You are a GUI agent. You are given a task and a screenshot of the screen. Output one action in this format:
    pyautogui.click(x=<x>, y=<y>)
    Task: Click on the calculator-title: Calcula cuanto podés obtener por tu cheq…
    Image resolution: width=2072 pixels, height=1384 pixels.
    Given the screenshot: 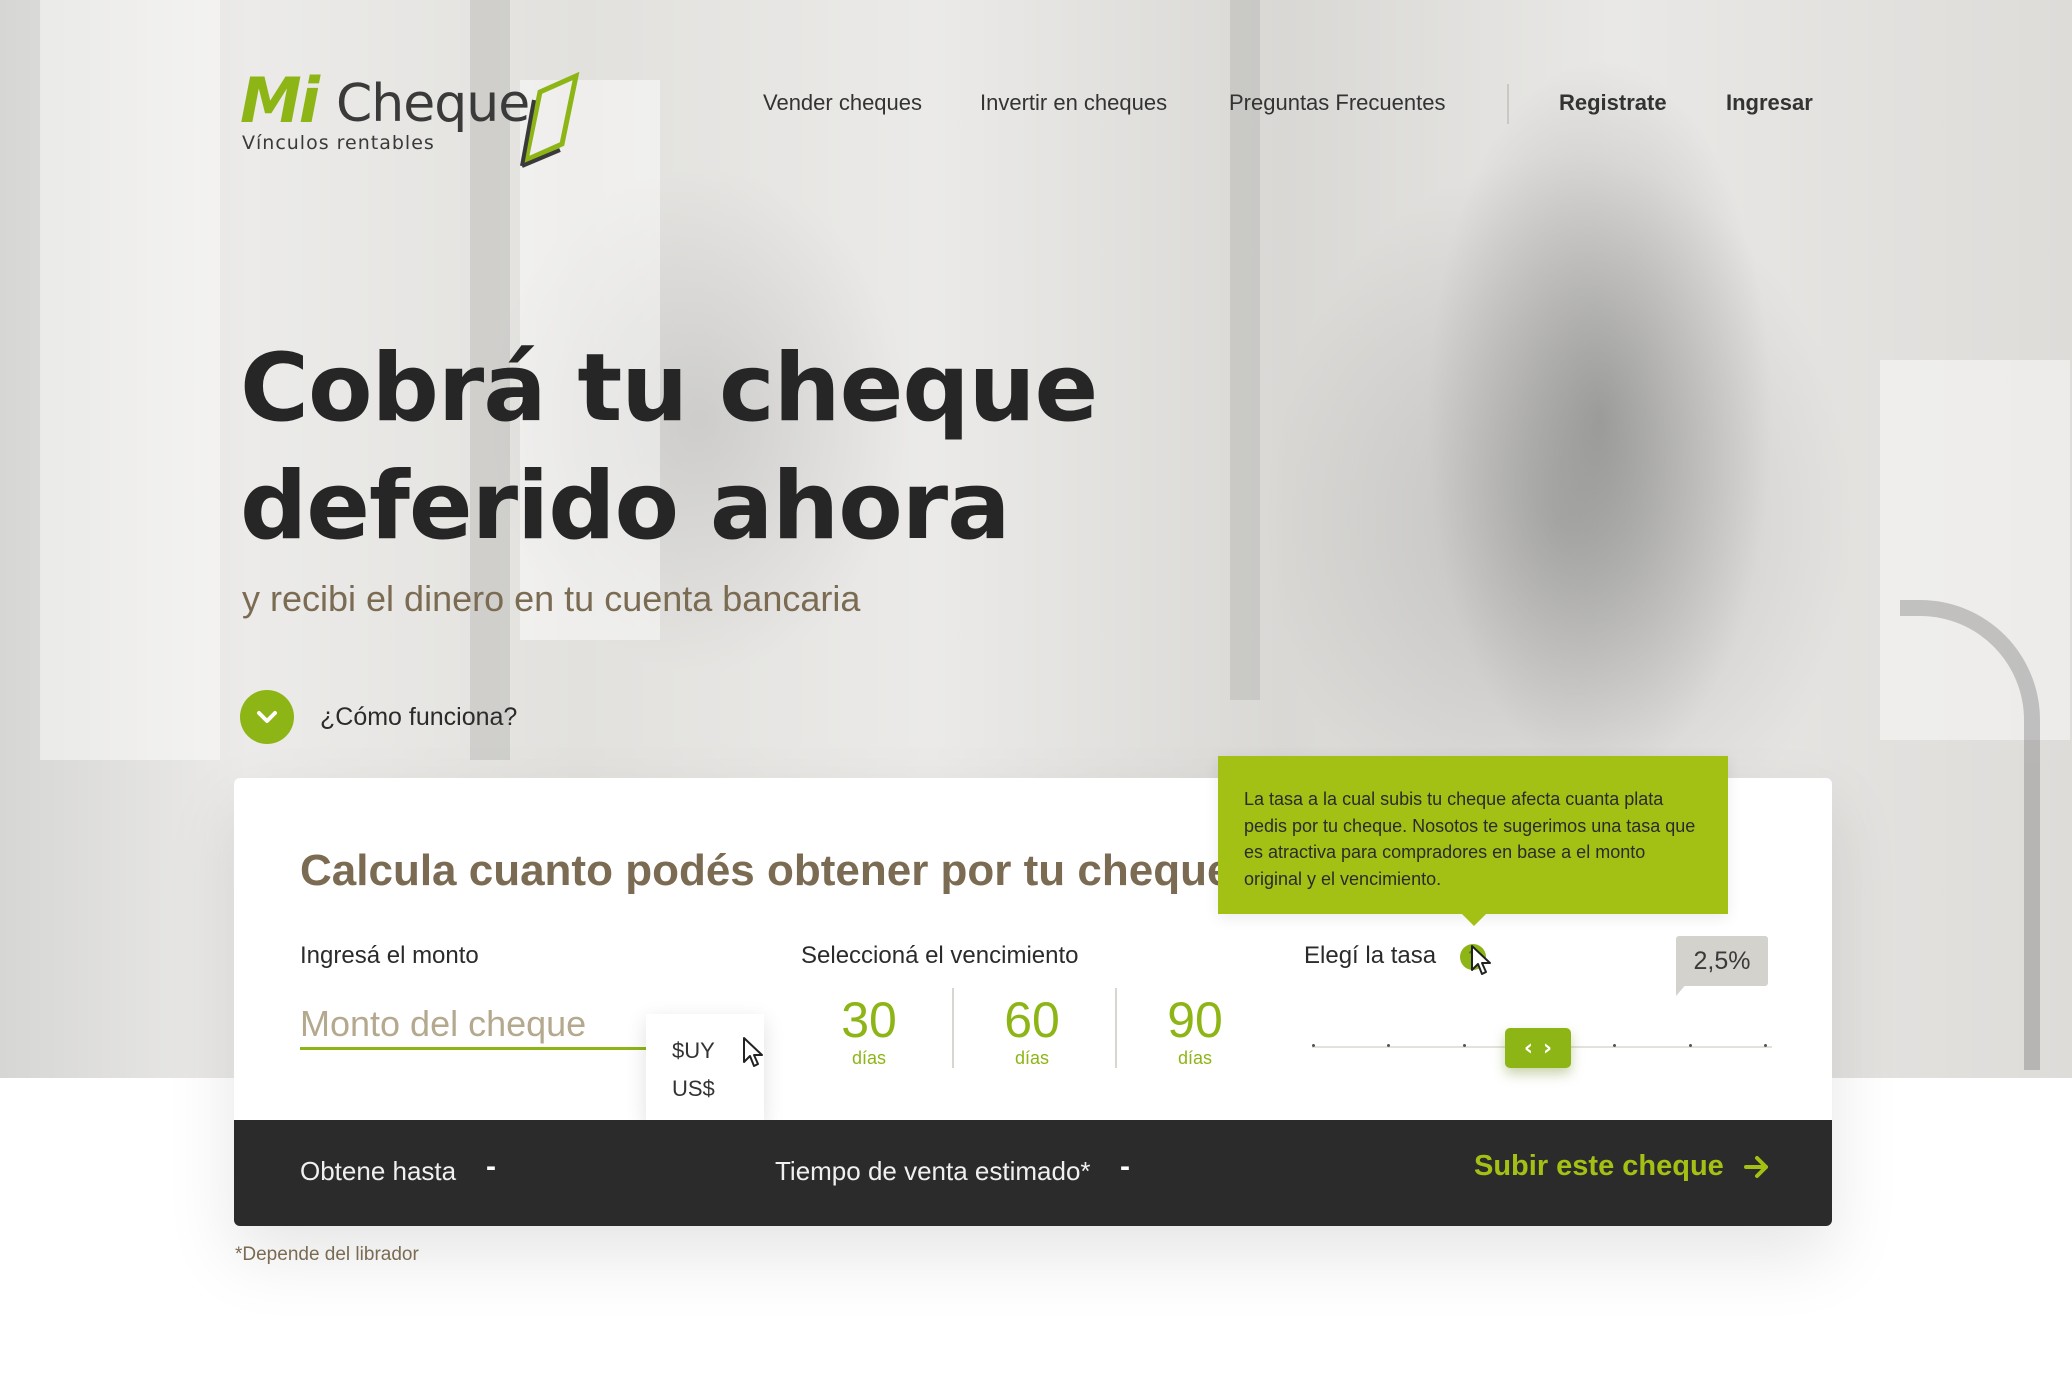 What is the action you would take?
    pyautogui.click(x=766, y=870)
    